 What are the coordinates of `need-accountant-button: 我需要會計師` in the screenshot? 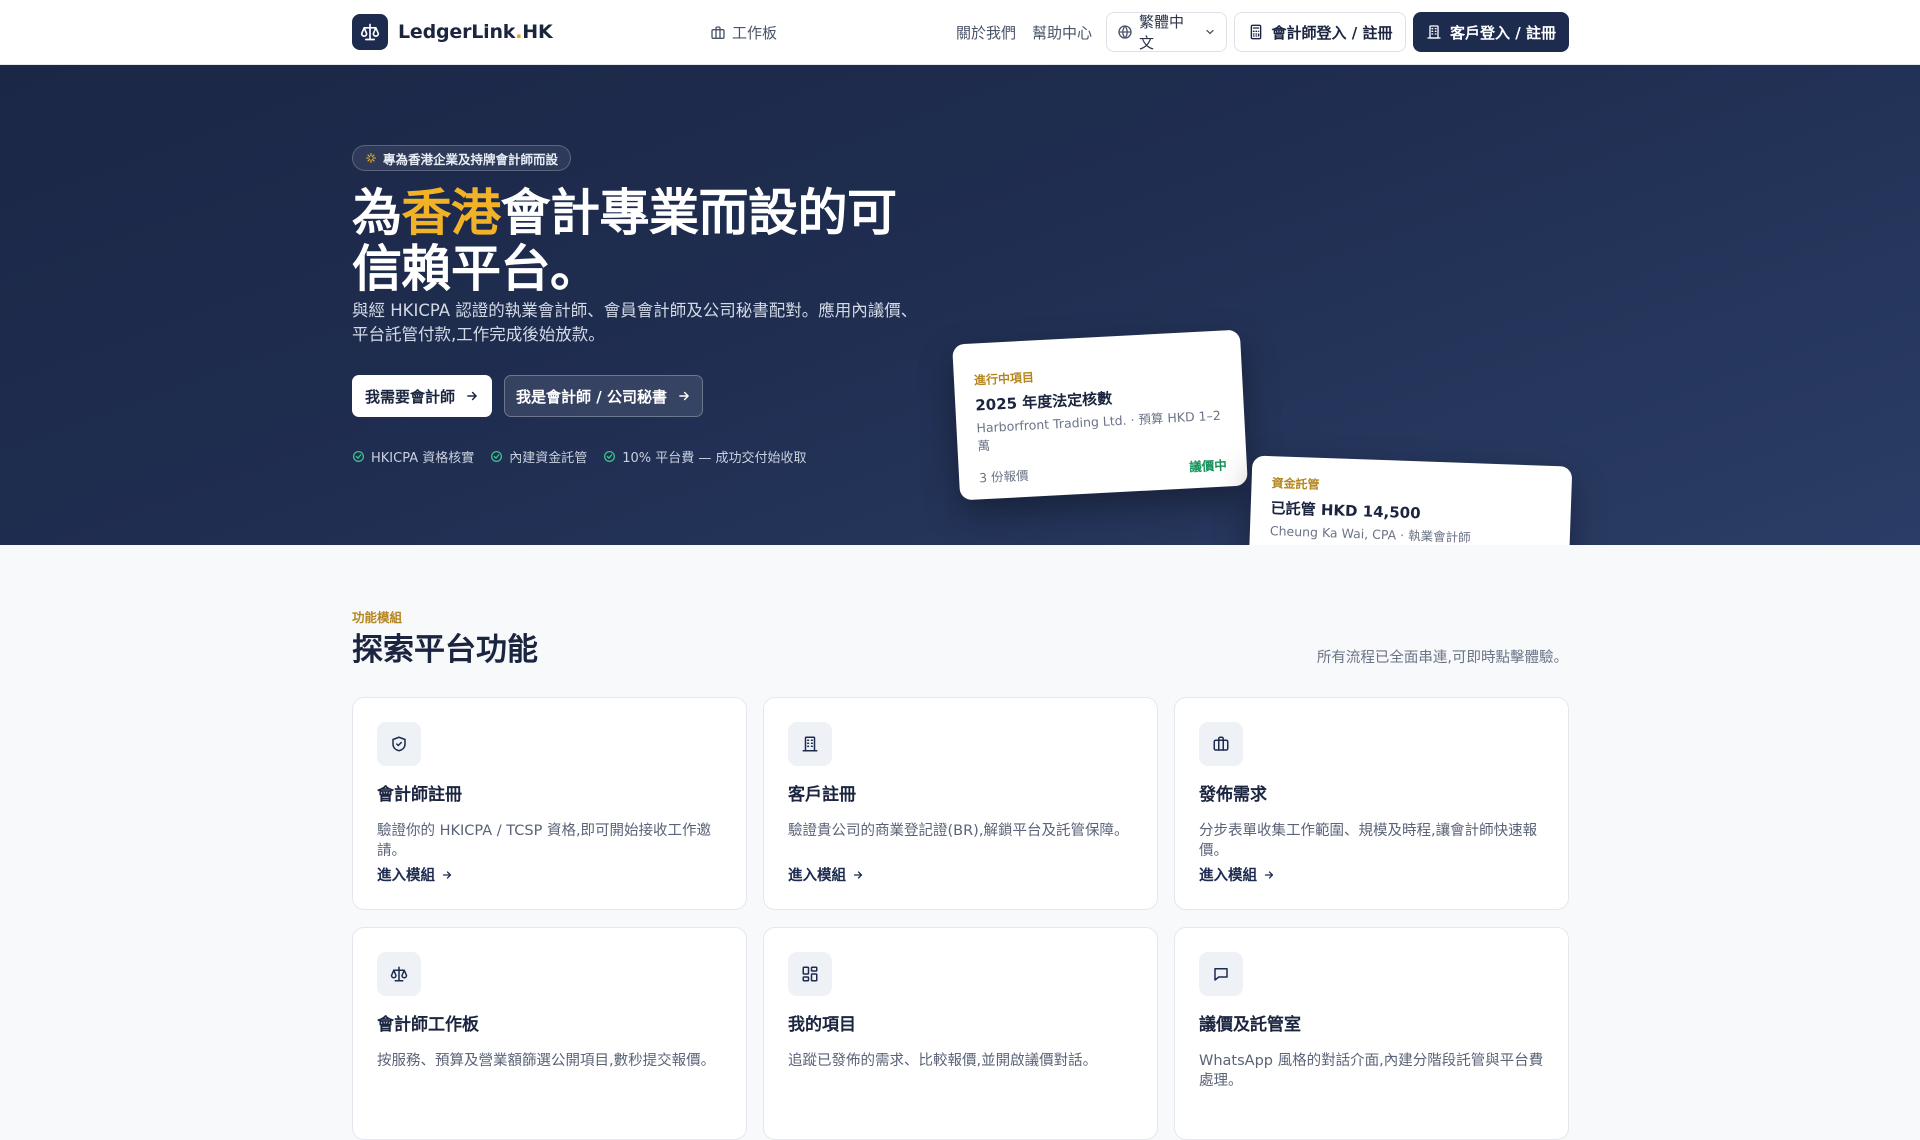 It's located at (422, 396).